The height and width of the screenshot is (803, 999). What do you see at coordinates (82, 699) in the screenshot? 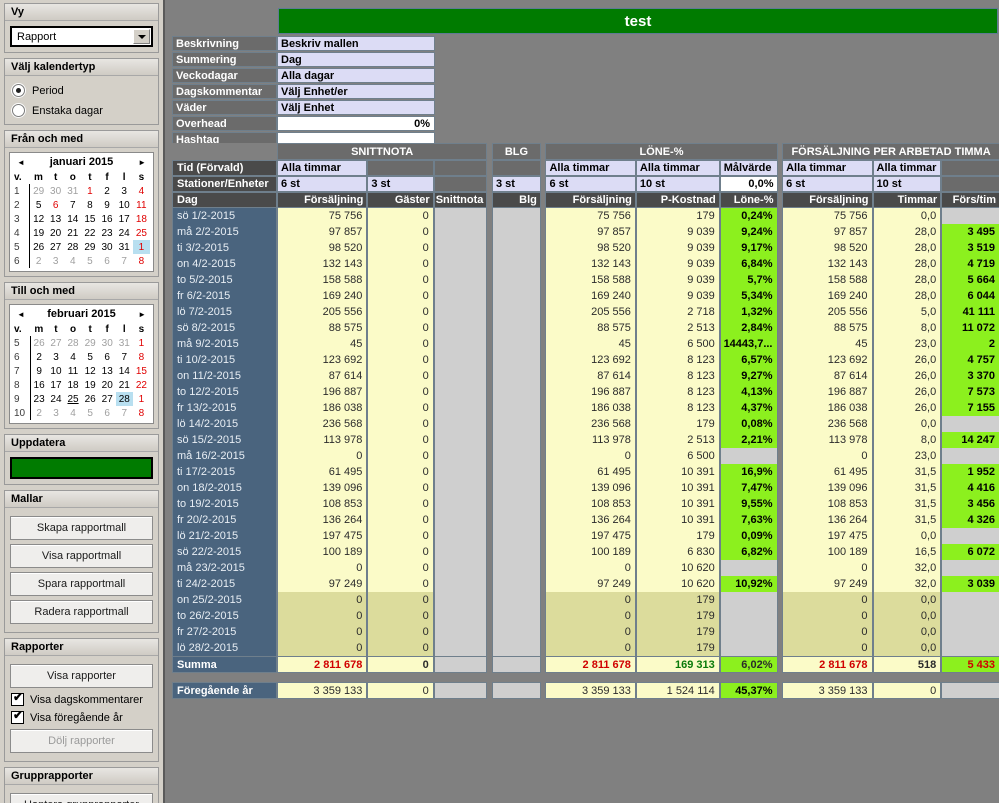
I see `checkbox-day-comments: Visa dagskommentarer` at bounding box center [82, 699].